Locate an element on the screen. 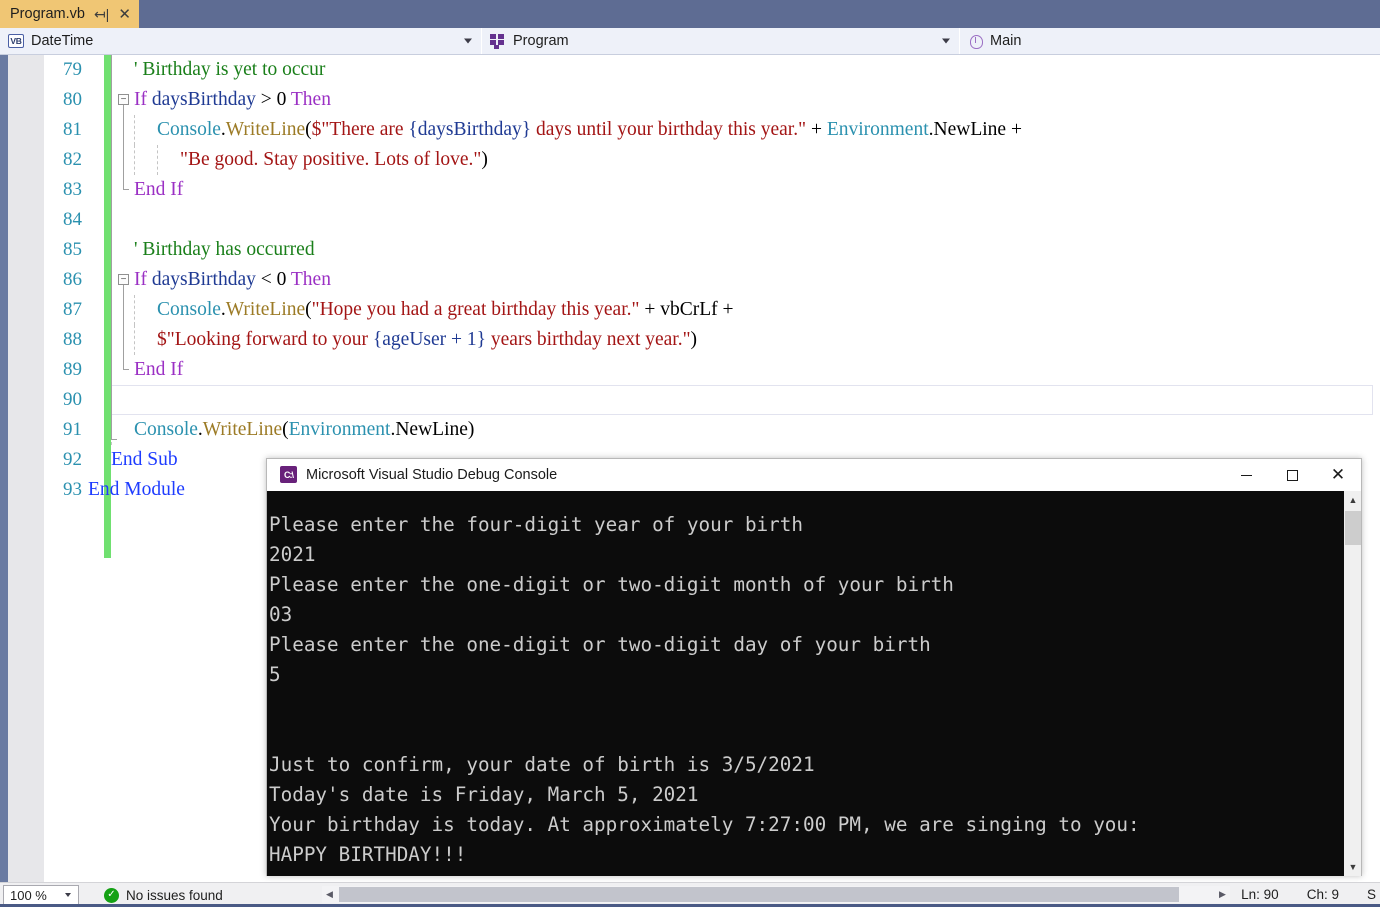 The width and height of the screenshot is (1380, 907). code-line-text: End If is located at coordinates (158, 370).